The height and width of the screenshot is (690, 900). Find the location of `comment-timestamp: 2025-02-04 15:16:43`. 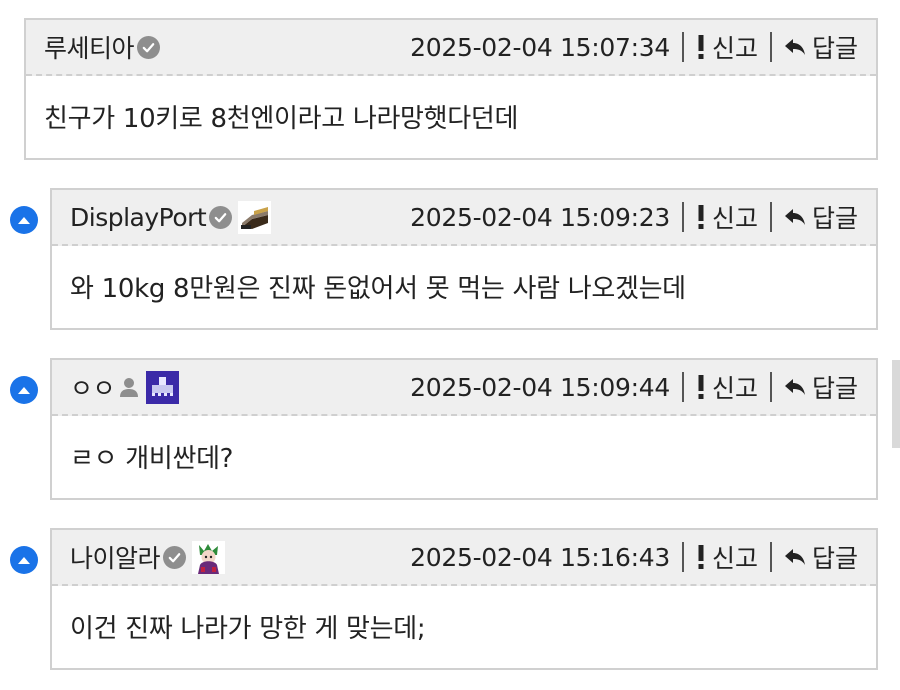

comment-timestamp: 2025-02-04 15:16:43 is located at coordinates (540, 557).